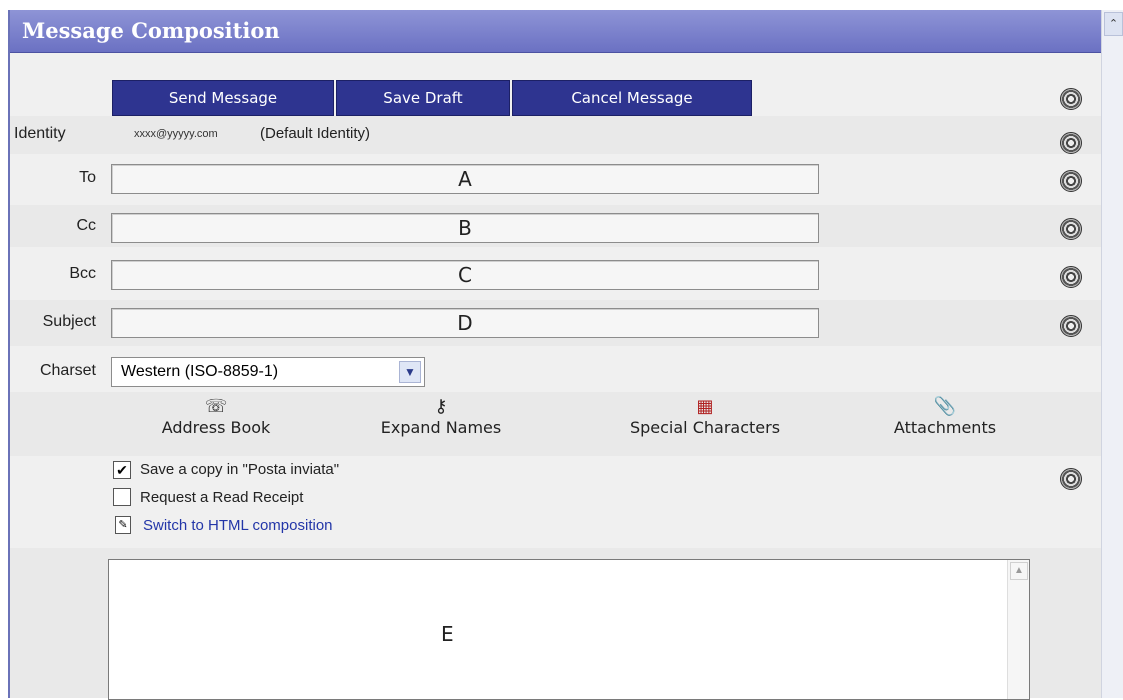 This screenshot has width=1123, height=700. I want to click on paperclip-icon: 📎, so click(945, 406).